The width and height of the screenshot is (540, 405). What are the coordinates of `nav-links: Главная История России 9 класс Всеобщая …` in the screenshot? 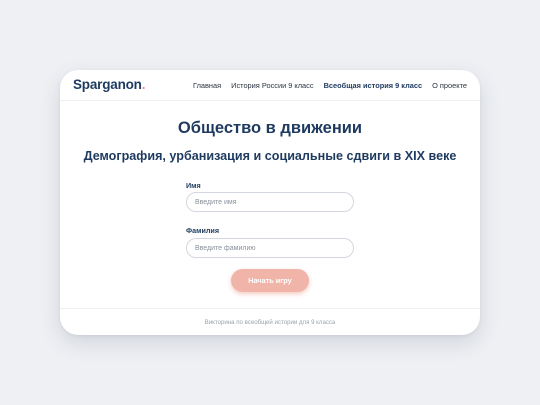 It's located at (330, 85).